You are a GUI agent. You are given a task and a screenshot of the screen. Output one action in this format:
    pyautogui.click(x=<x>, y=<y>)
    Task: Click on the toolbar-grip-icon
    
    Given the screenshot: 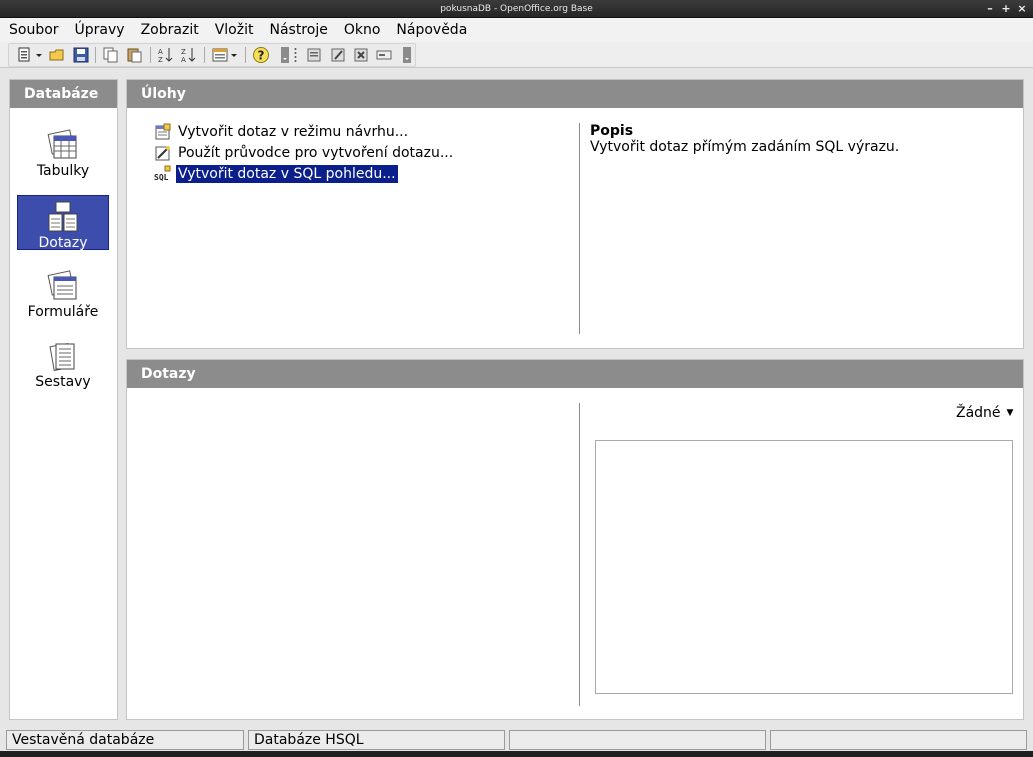 What is the action you would take?
    pyautogui.click(x=295, y=55)
    